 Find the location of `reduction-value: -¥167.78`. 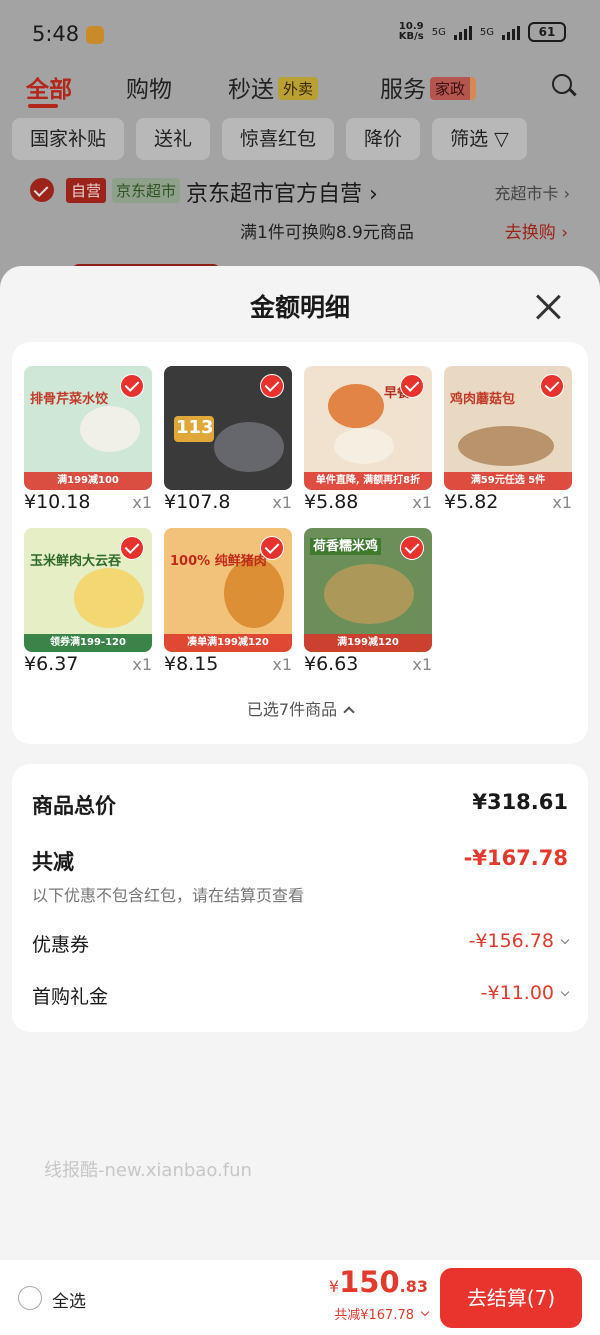

reduction-value: -¥167.78 is located at coordinates (515, 858).